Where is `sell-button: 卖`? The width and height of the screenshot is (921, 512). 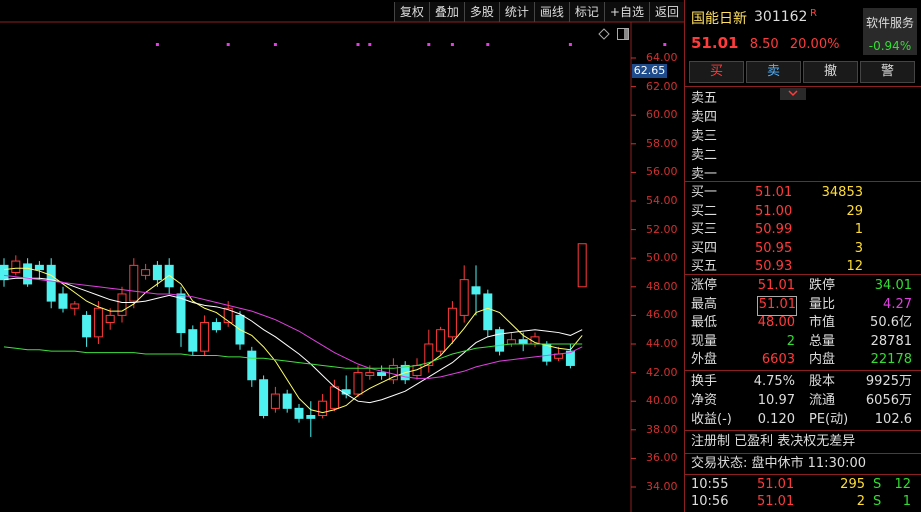
sell-button: 卖 is located at coordinates (773, 72).